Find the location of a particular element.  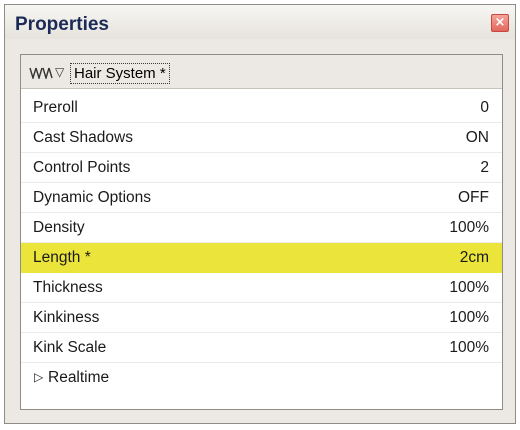

property-row-thickness: Thickness 100% is located at coordinates (261, 288).